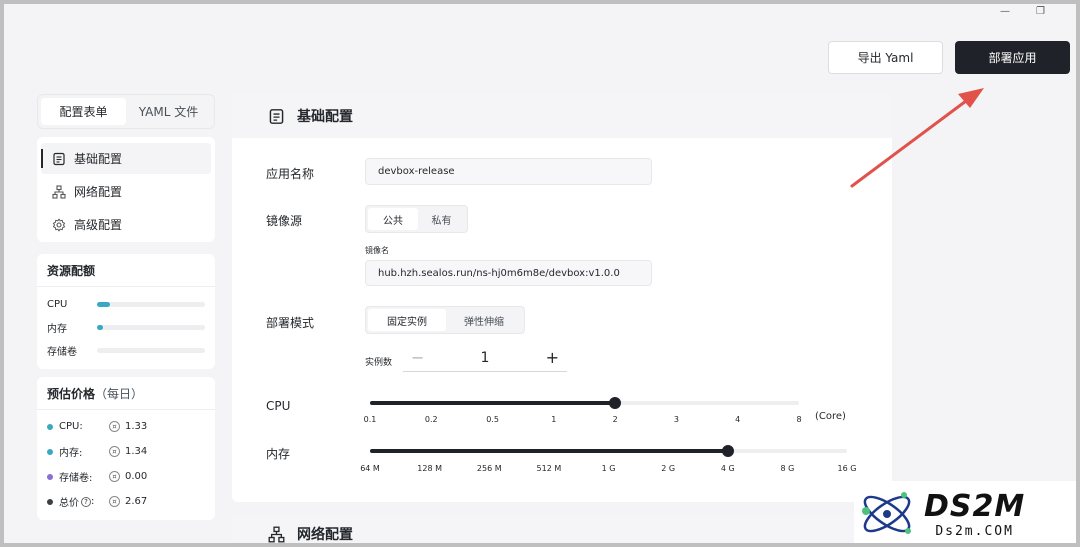 Image resolution: width=1080 pixels, height=547 pixels. I want to click on resource-row-memory: 内存, so click(126, 327).